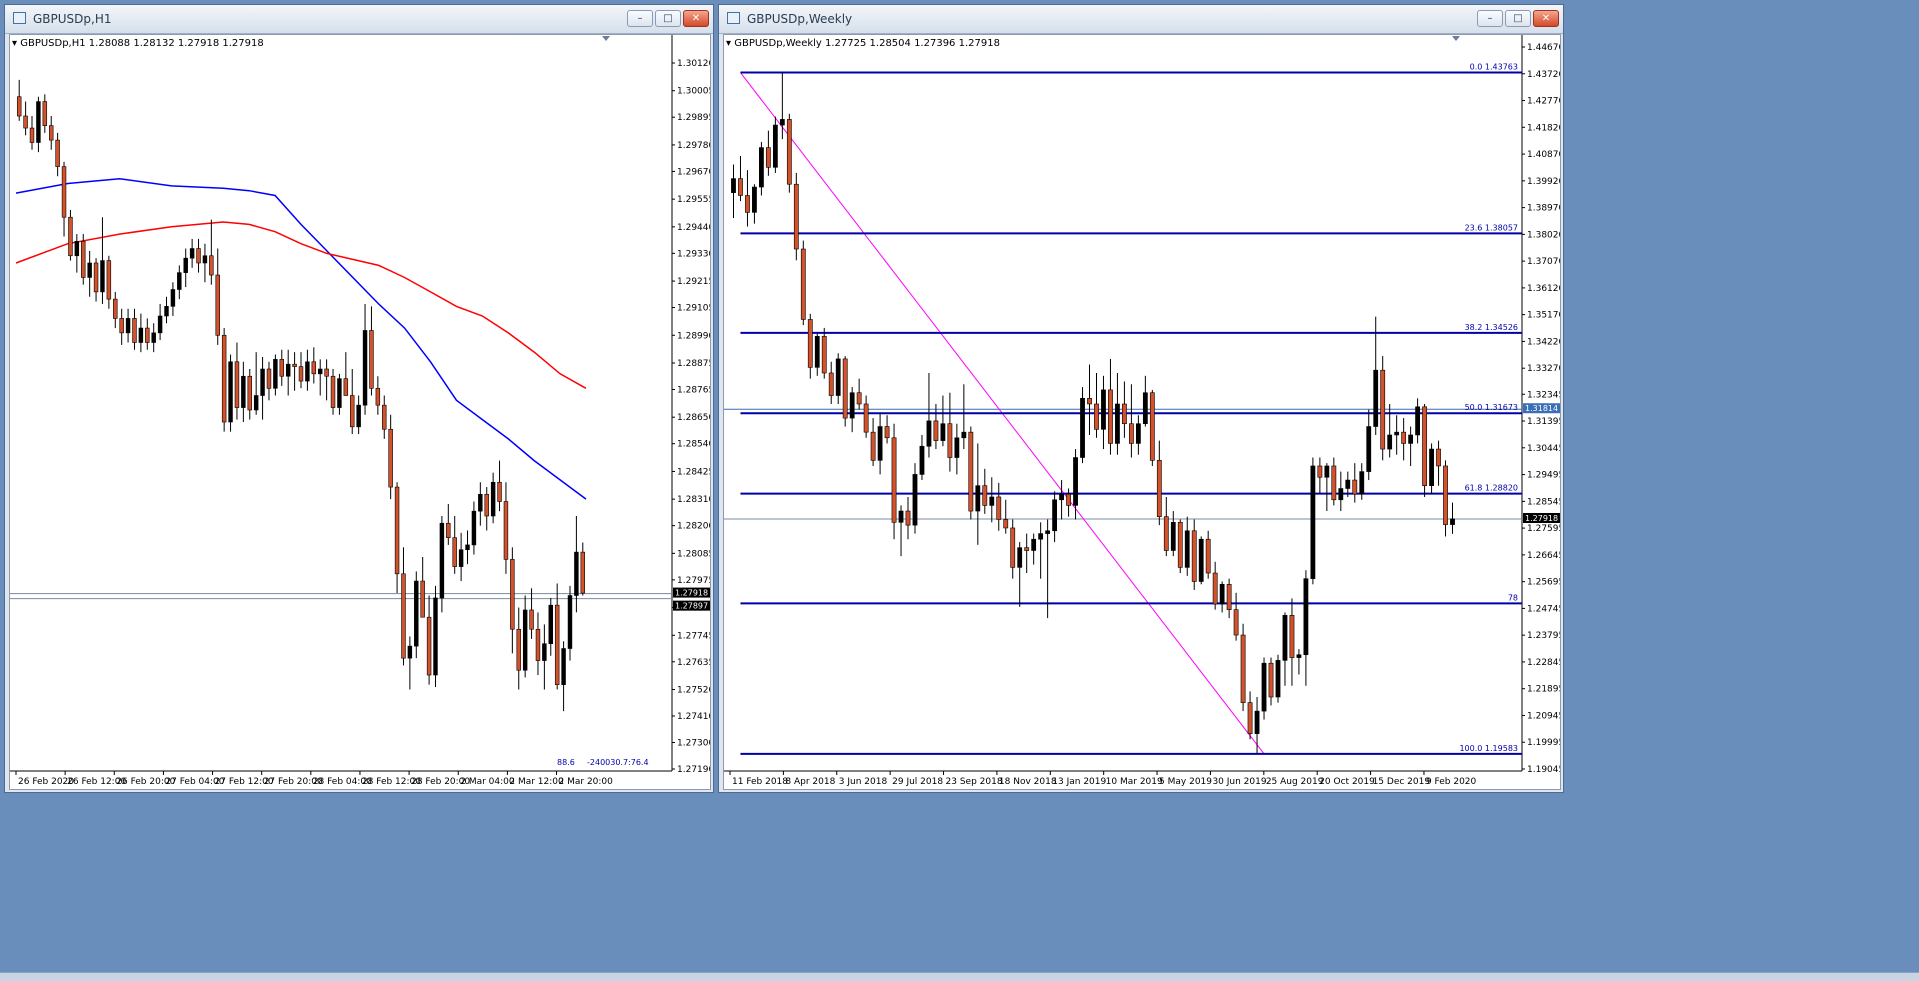 This screenshot has width=1919, height=981. I want to click on time-tick-label: 30 Jun 2019, so click(1239, 782).